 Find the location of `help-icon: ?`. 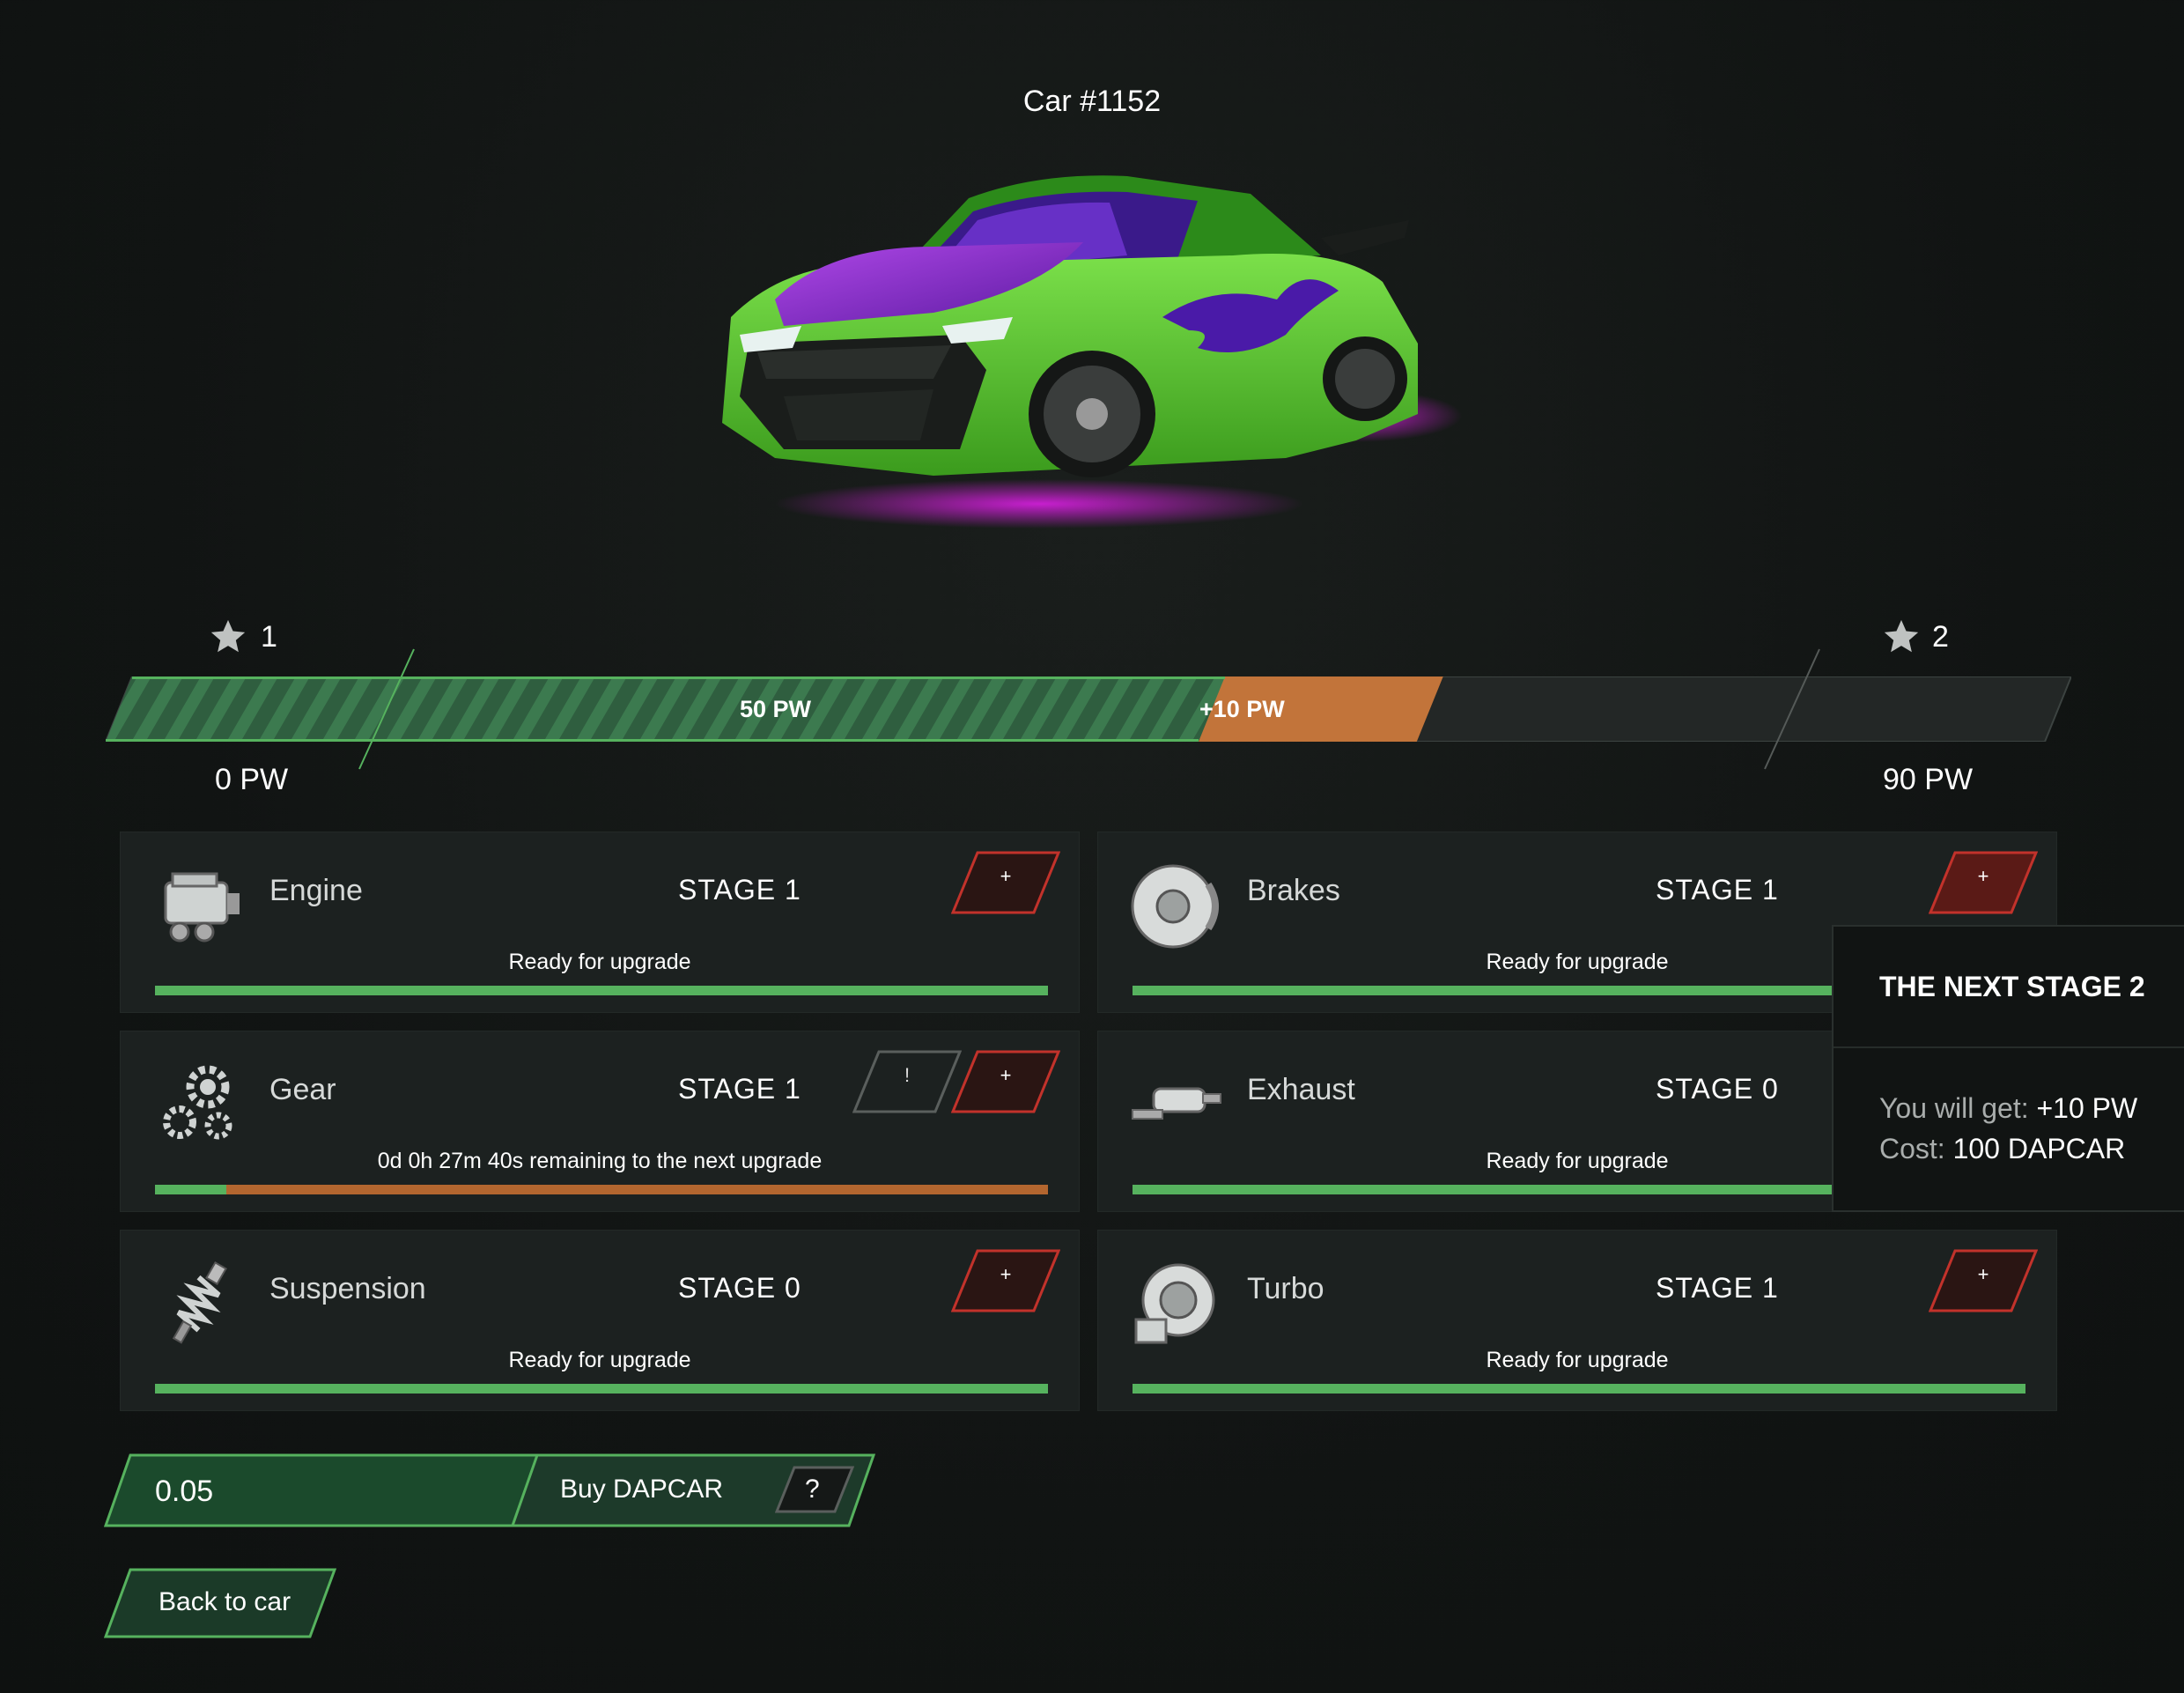

help-icon: ? is located at coordinates (812, 1489).